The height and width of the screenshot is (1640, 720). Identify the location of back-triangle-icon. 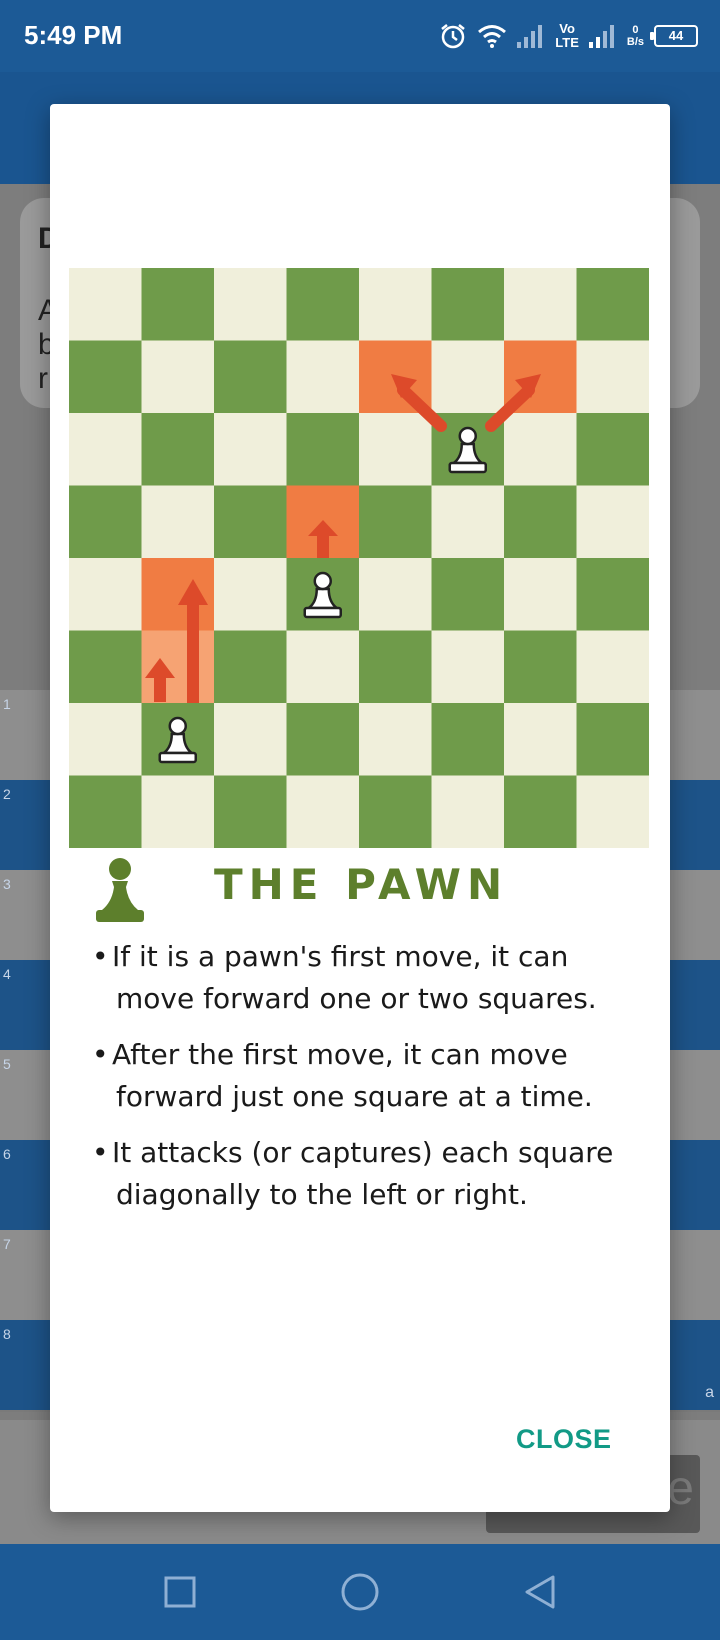
(540, 1592).